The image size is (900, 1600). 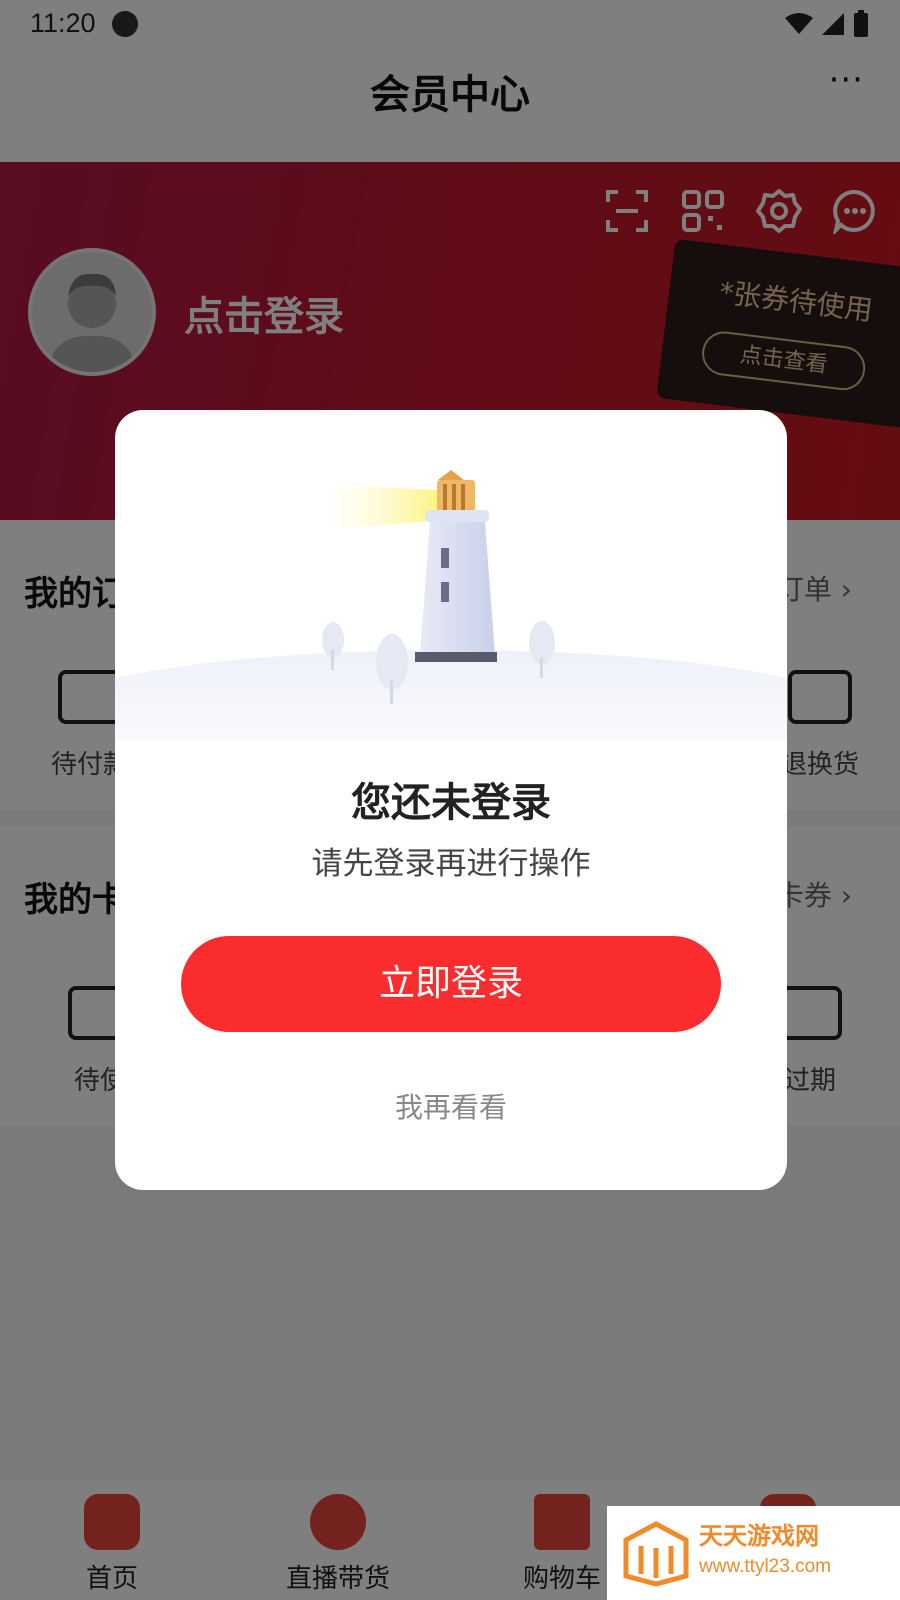 What do you see at coordinates (765, 1566) in the screenshot?
I see `watermark-url: www.ttyl23.com` at bounding box center [765, 1566].